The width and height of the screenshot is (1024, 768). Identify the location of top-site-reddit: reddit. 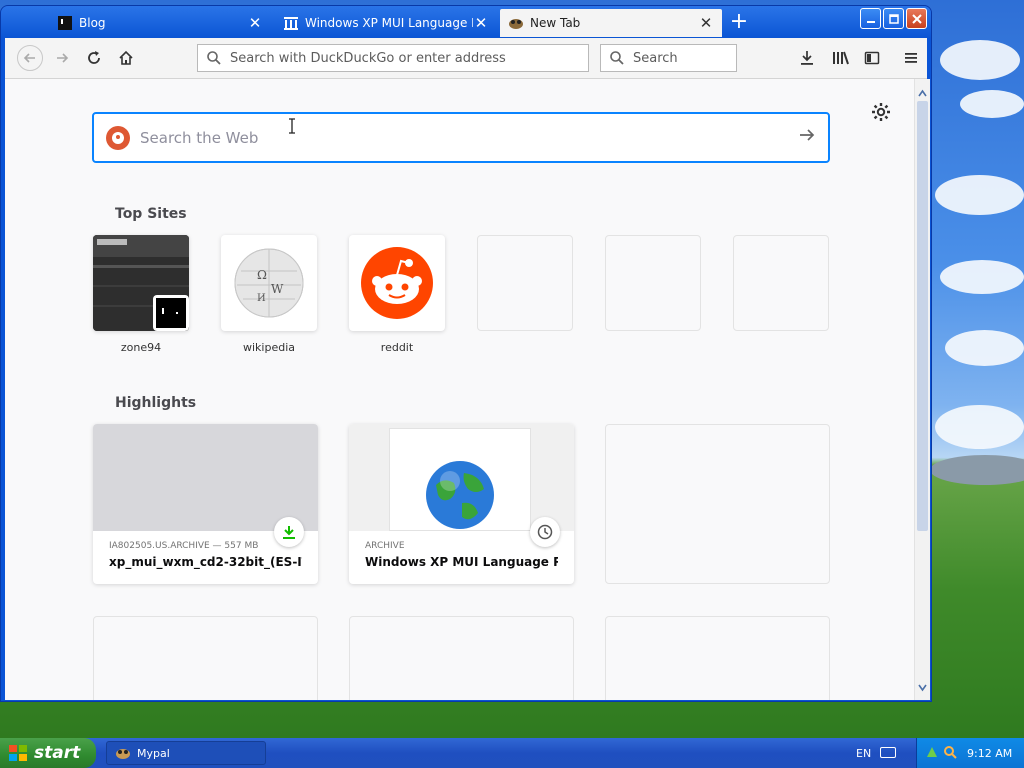
(397, 294).